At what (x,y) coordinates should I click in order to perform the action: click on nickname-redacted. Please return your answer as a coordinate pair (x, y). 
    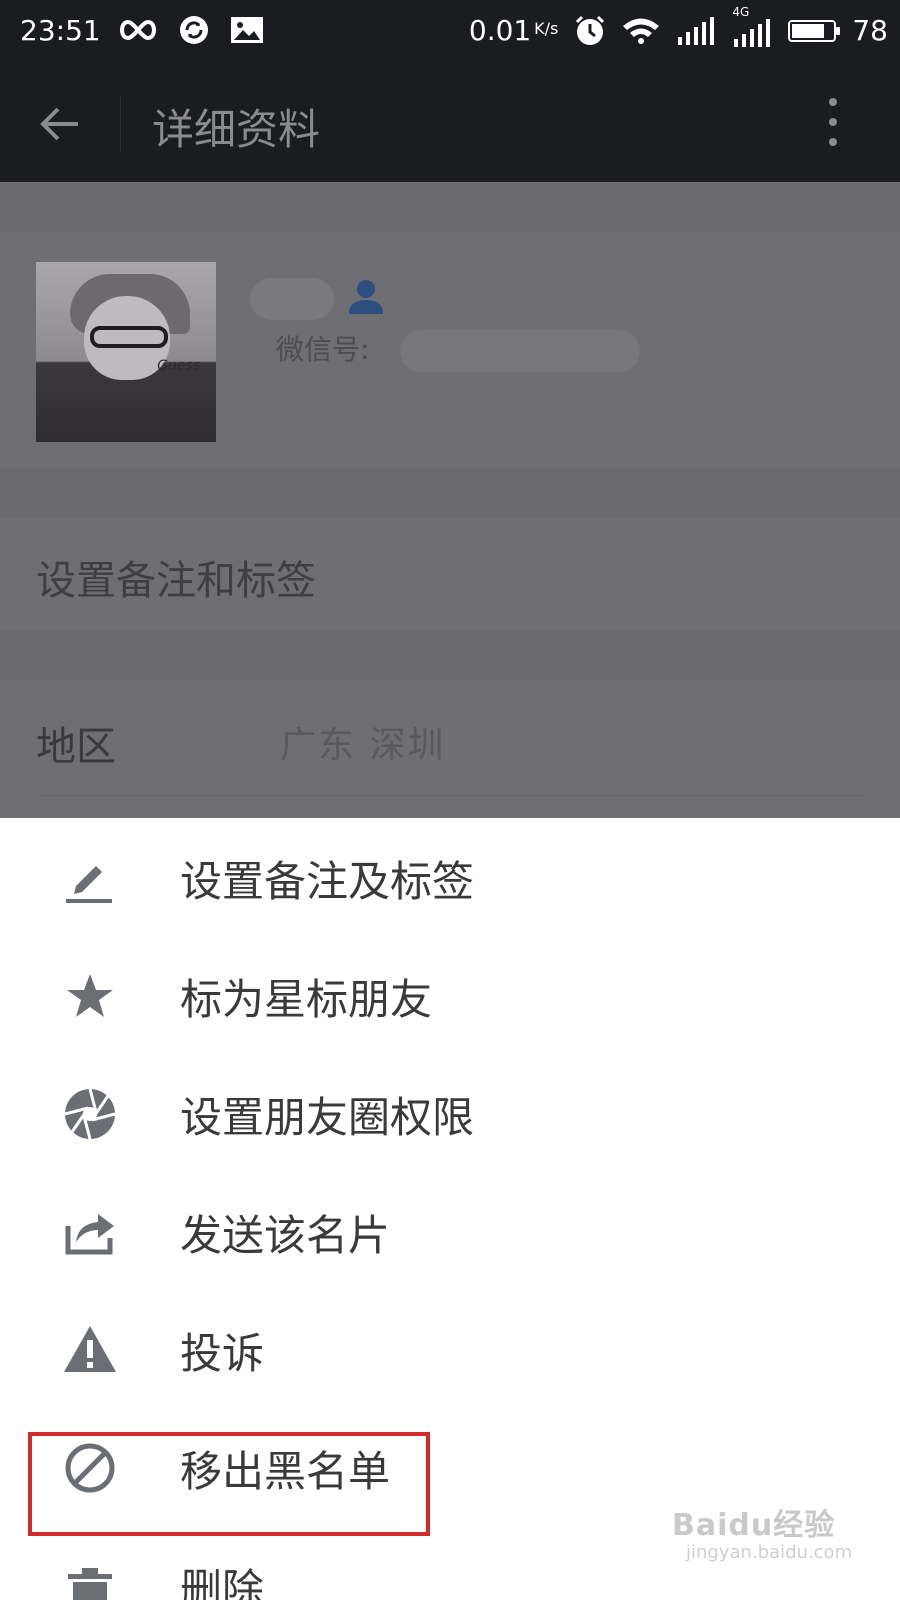
    Looking at the image, I should click on (292, 299).